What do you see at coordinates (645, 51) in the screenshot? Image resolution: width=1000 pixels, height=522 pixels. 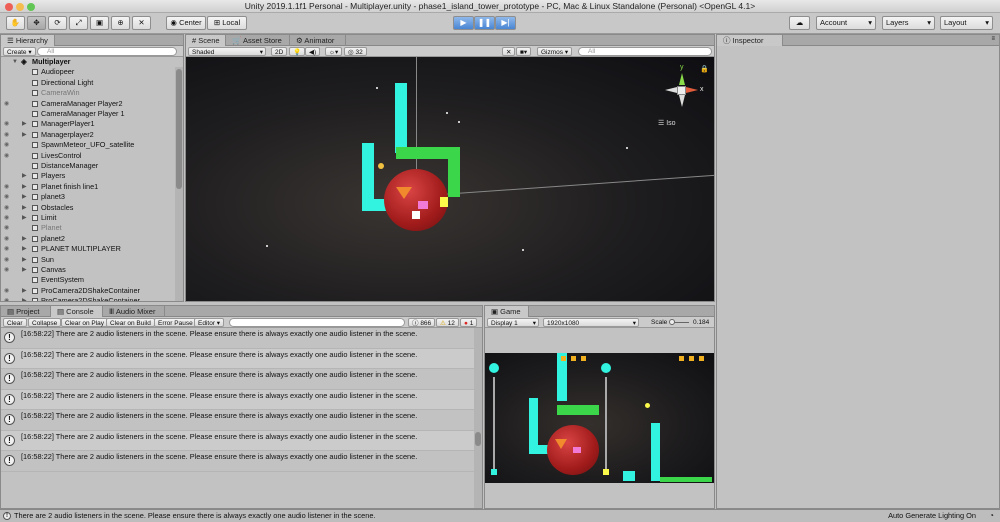 I see `scene-search-input: All` at bounding box center [645, 51].